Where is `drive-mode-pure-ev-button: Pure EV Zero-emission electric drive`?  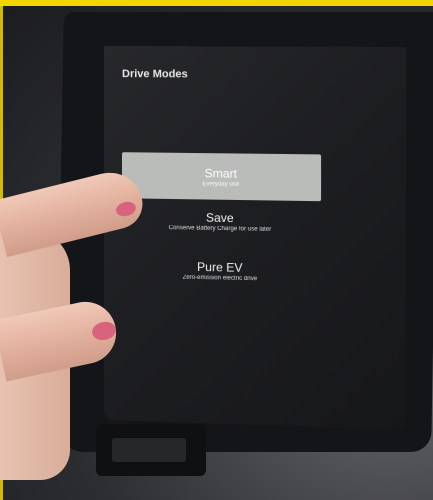 drive-mode-pure-ev-button: Pure EV Zero-emission electric drive is located at coordinates (220, 271).